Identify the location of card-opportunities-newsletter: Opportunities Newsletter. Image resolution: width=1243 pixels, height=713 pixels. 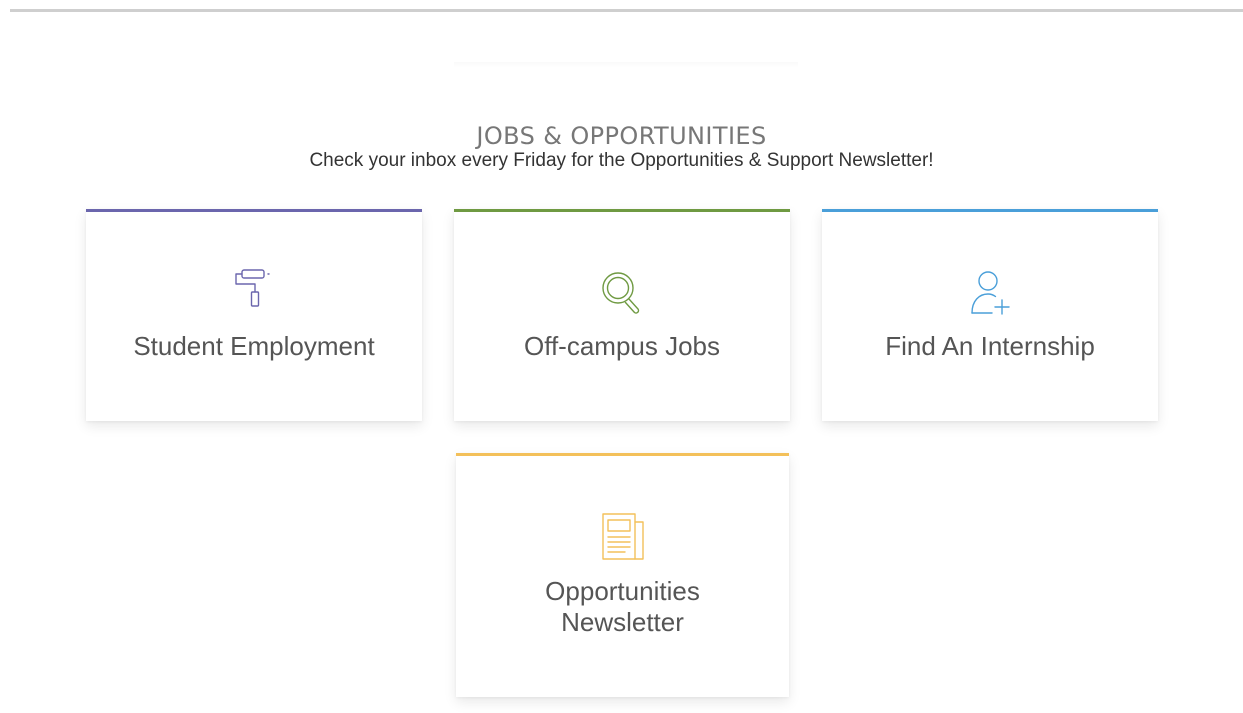
(622, 575).